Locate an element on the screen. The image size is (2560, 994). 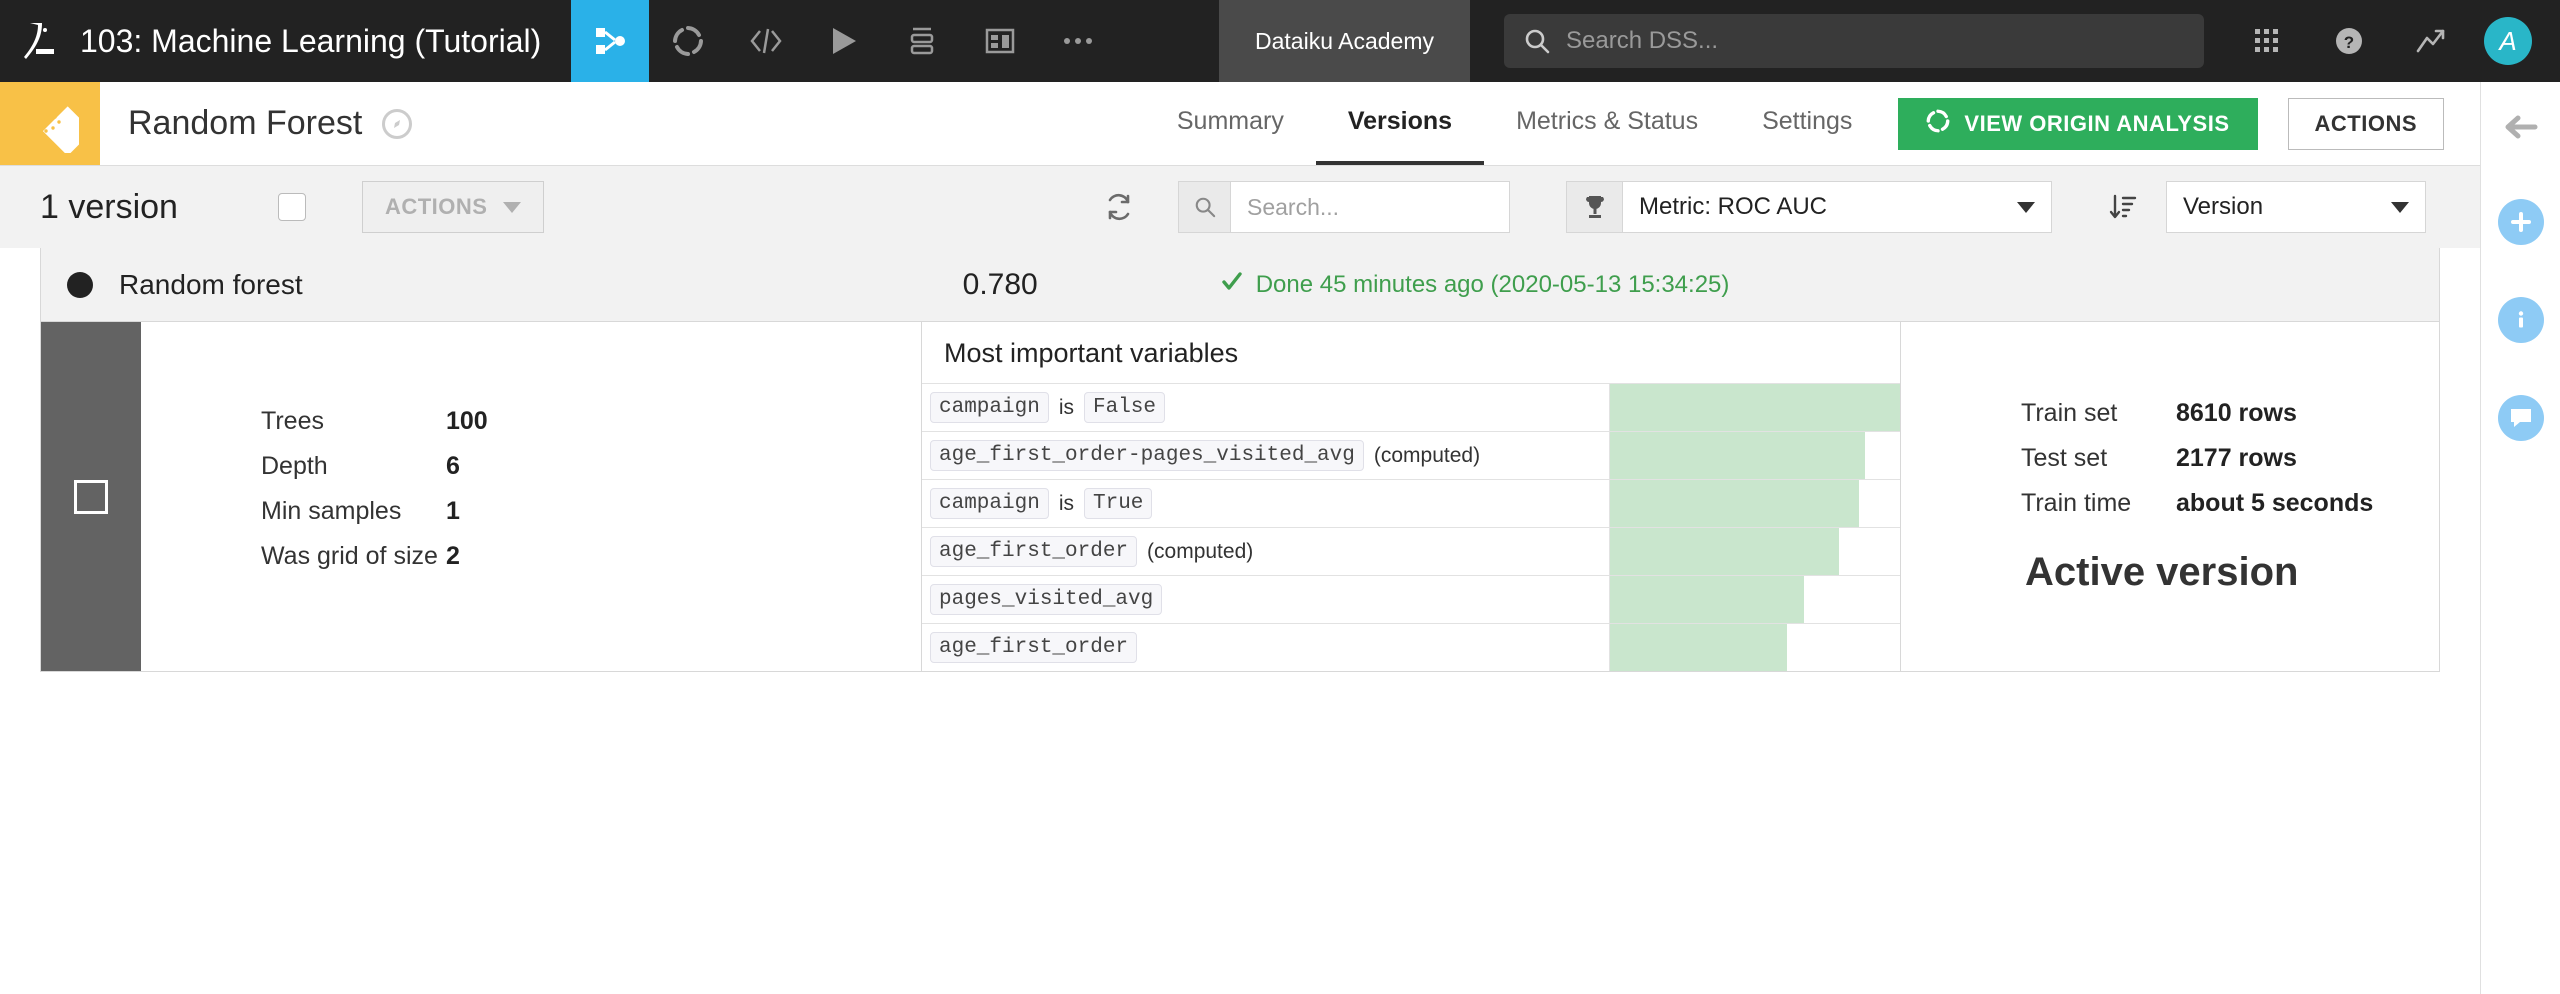
versions-search is located at coordinates (1344, 207).